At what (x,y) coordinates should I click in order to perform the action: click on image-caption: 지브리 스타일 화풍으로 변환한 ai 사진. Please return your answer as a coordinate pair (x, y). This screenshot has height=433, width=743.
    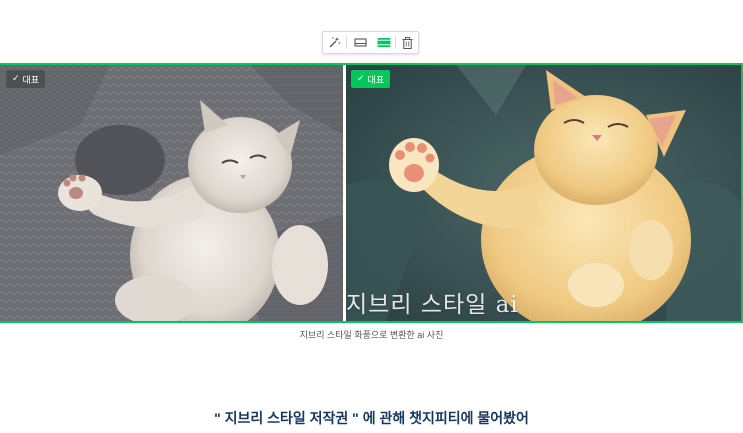
    Looking at the image, I should click on (371, 334).